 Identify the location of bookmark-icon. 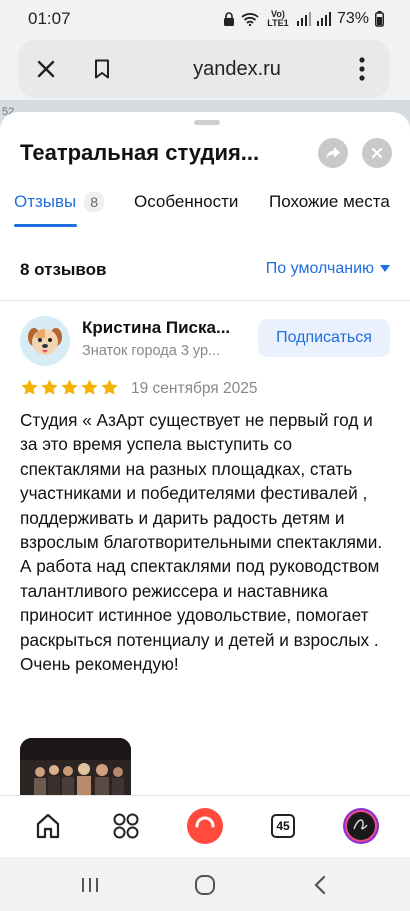
(102, 69).